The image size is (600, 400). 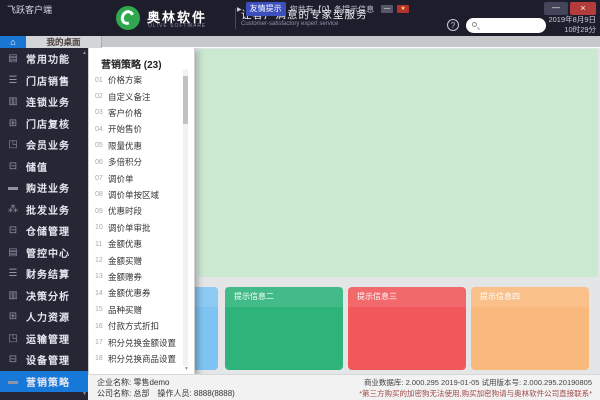 What do you see at coordinates (128, 18) in the screenshot?
I see `brand-logo-icon` at bounding box center [128, 18].